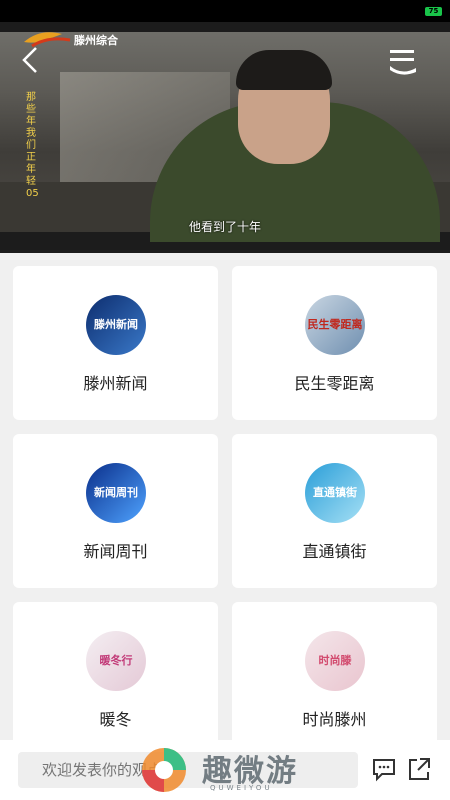  Describe the element at coordinates (115, 383) in the screenshot. I see `program-label: 滕州新闻` at that location.